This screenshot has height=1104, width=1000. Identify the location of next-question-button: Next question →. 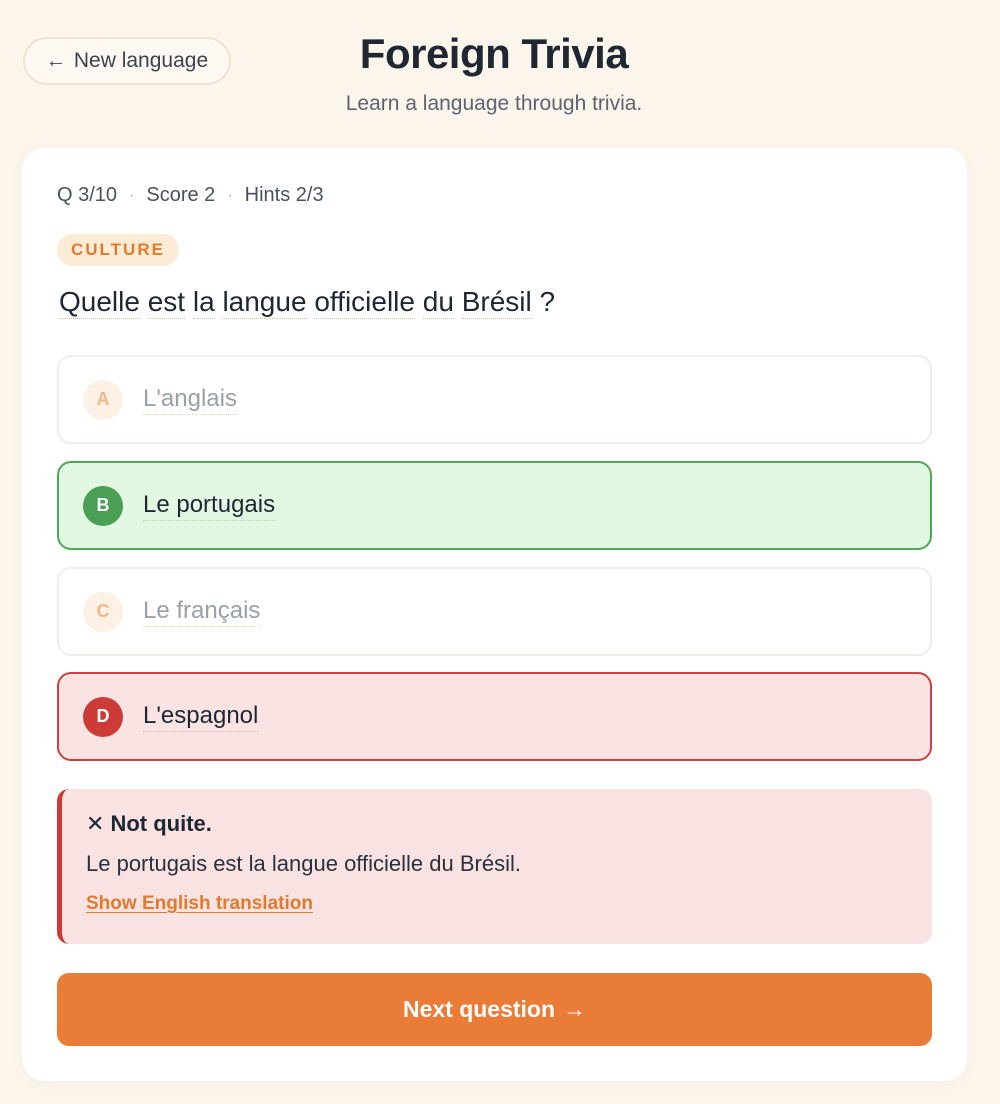
(494, 1009).